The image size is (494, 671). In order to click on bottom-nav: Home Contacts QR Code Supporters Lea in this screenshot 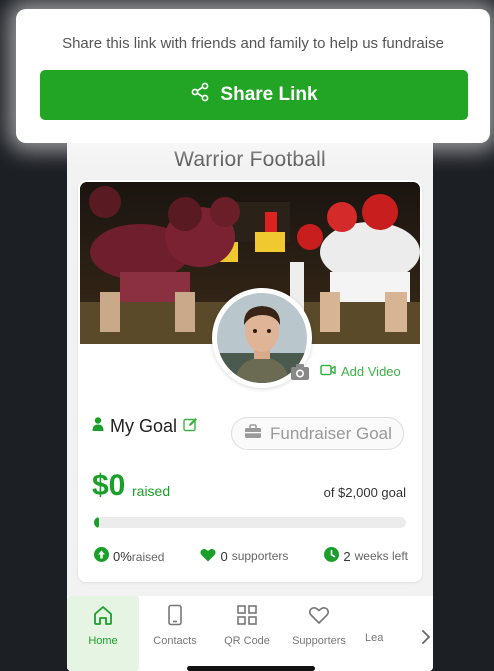, I will do `click(250, 633)`.